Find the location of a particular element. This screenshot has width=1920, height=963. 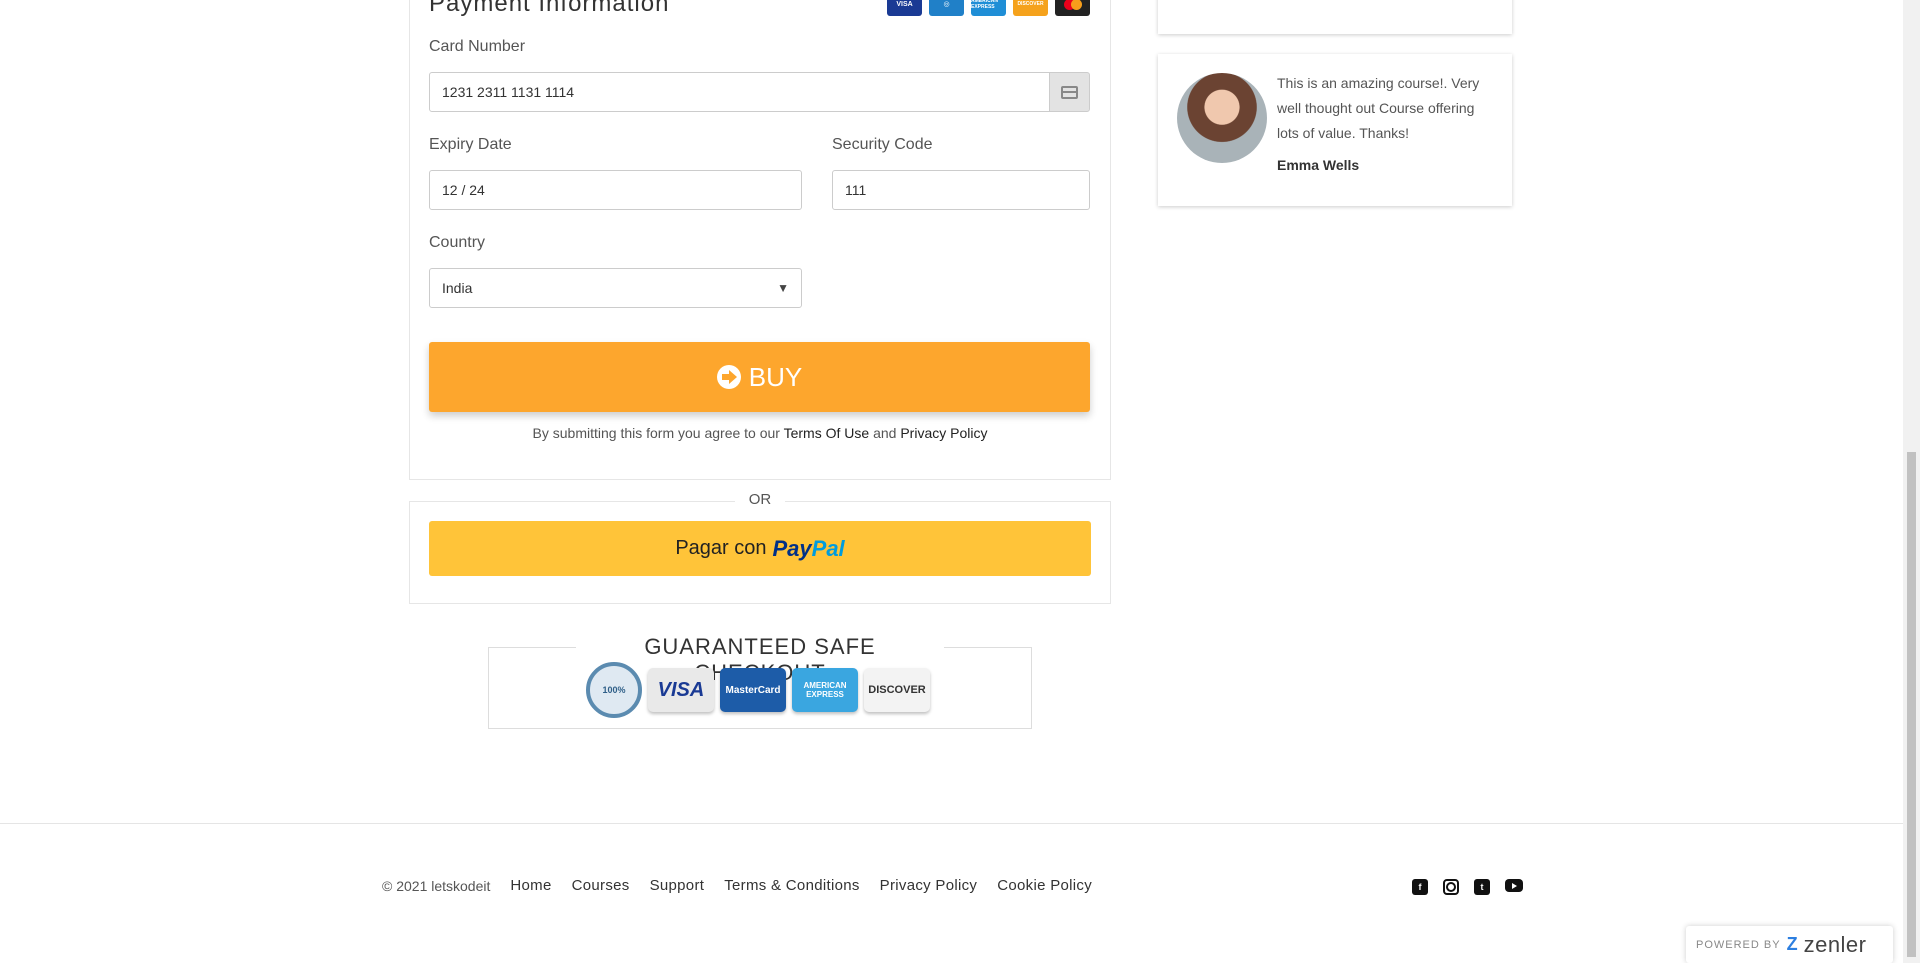

powered-by-label: POWERED BY is located at coordinates (1738, 944).